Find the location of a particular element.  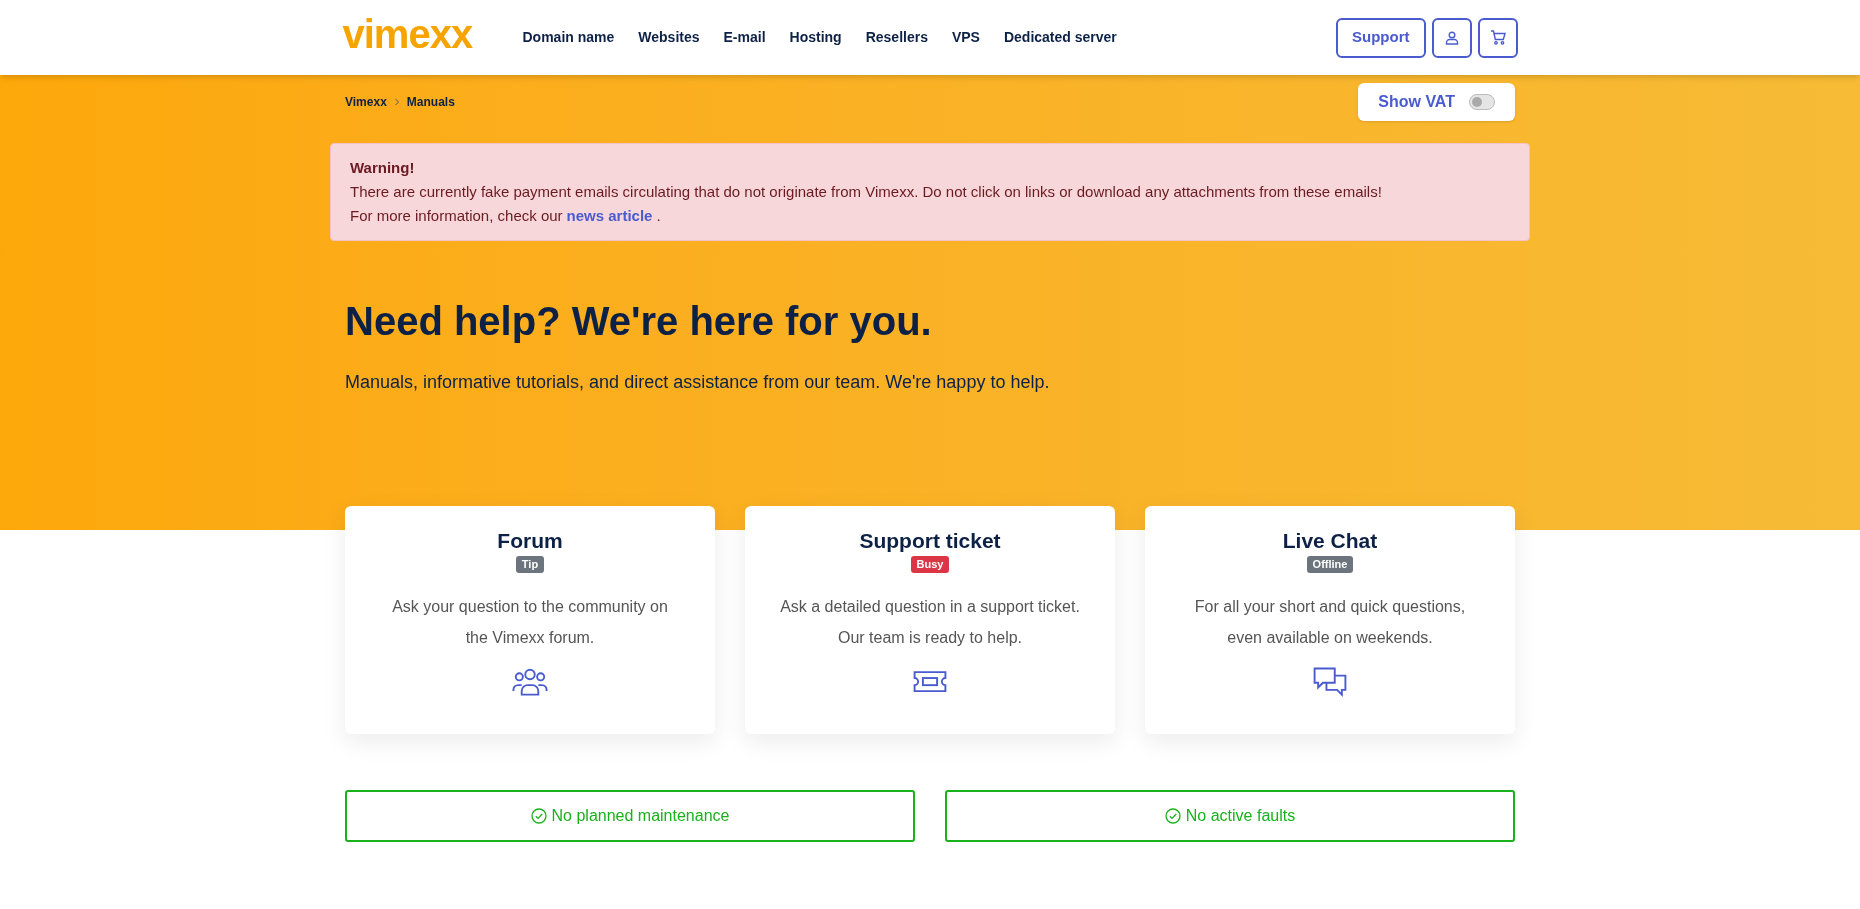

service-card: Live Chat Offline For all your short and quick questions, even available on weekends. is located at coordinates (1330, 620).